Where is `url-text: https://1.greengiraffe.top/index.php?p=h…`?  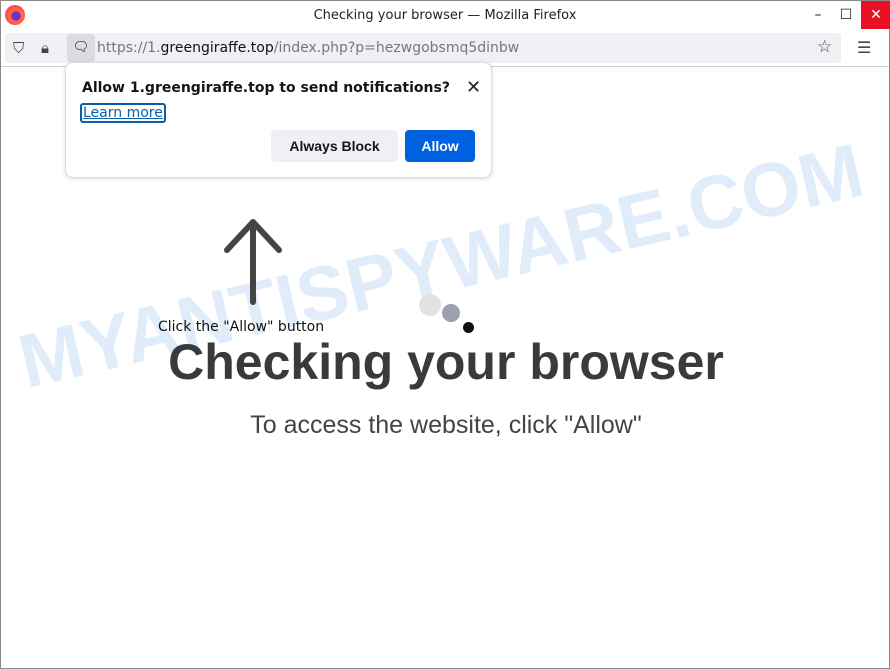
url-text: https://1.greengiraffe.top/index.php?p=h… is located at coordinates (308, 48).